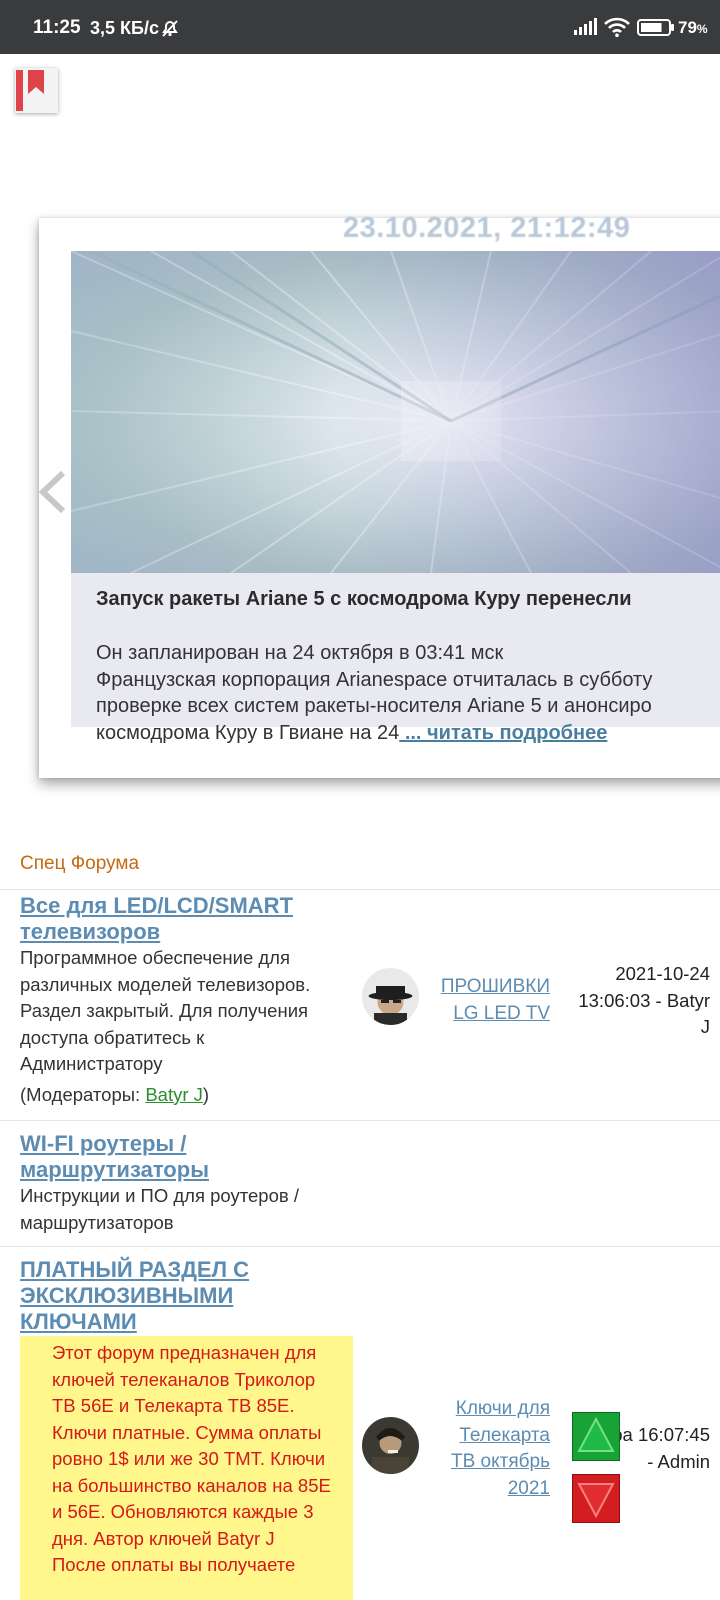  I want to click on network-speed: 3,5 КБ/с, so click(124, 28).